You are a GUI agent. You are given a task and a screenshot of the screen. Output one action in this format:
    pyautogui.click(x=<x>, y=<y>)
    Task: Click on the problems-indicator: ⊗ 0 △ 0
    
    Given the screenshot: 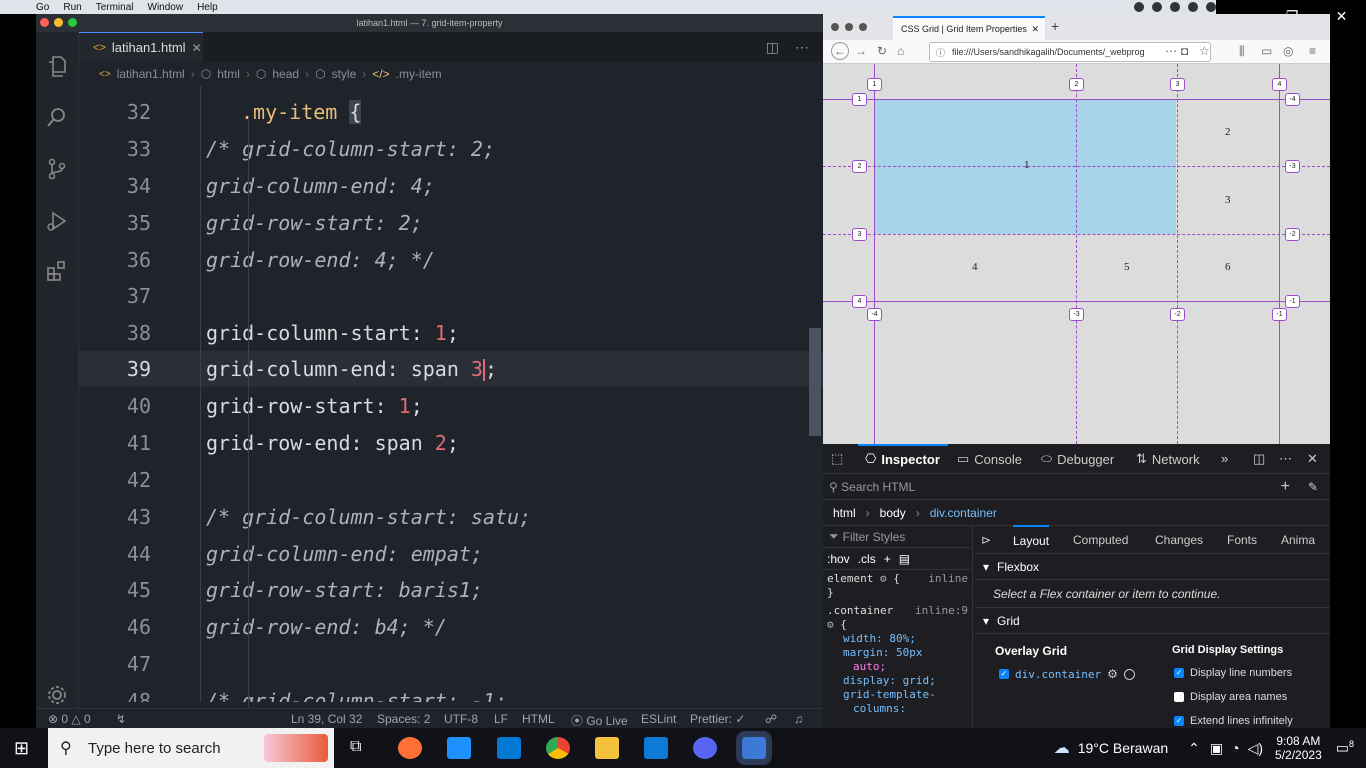 What is the action you would take?
    pyautogui.click(x=69, y=719)
    